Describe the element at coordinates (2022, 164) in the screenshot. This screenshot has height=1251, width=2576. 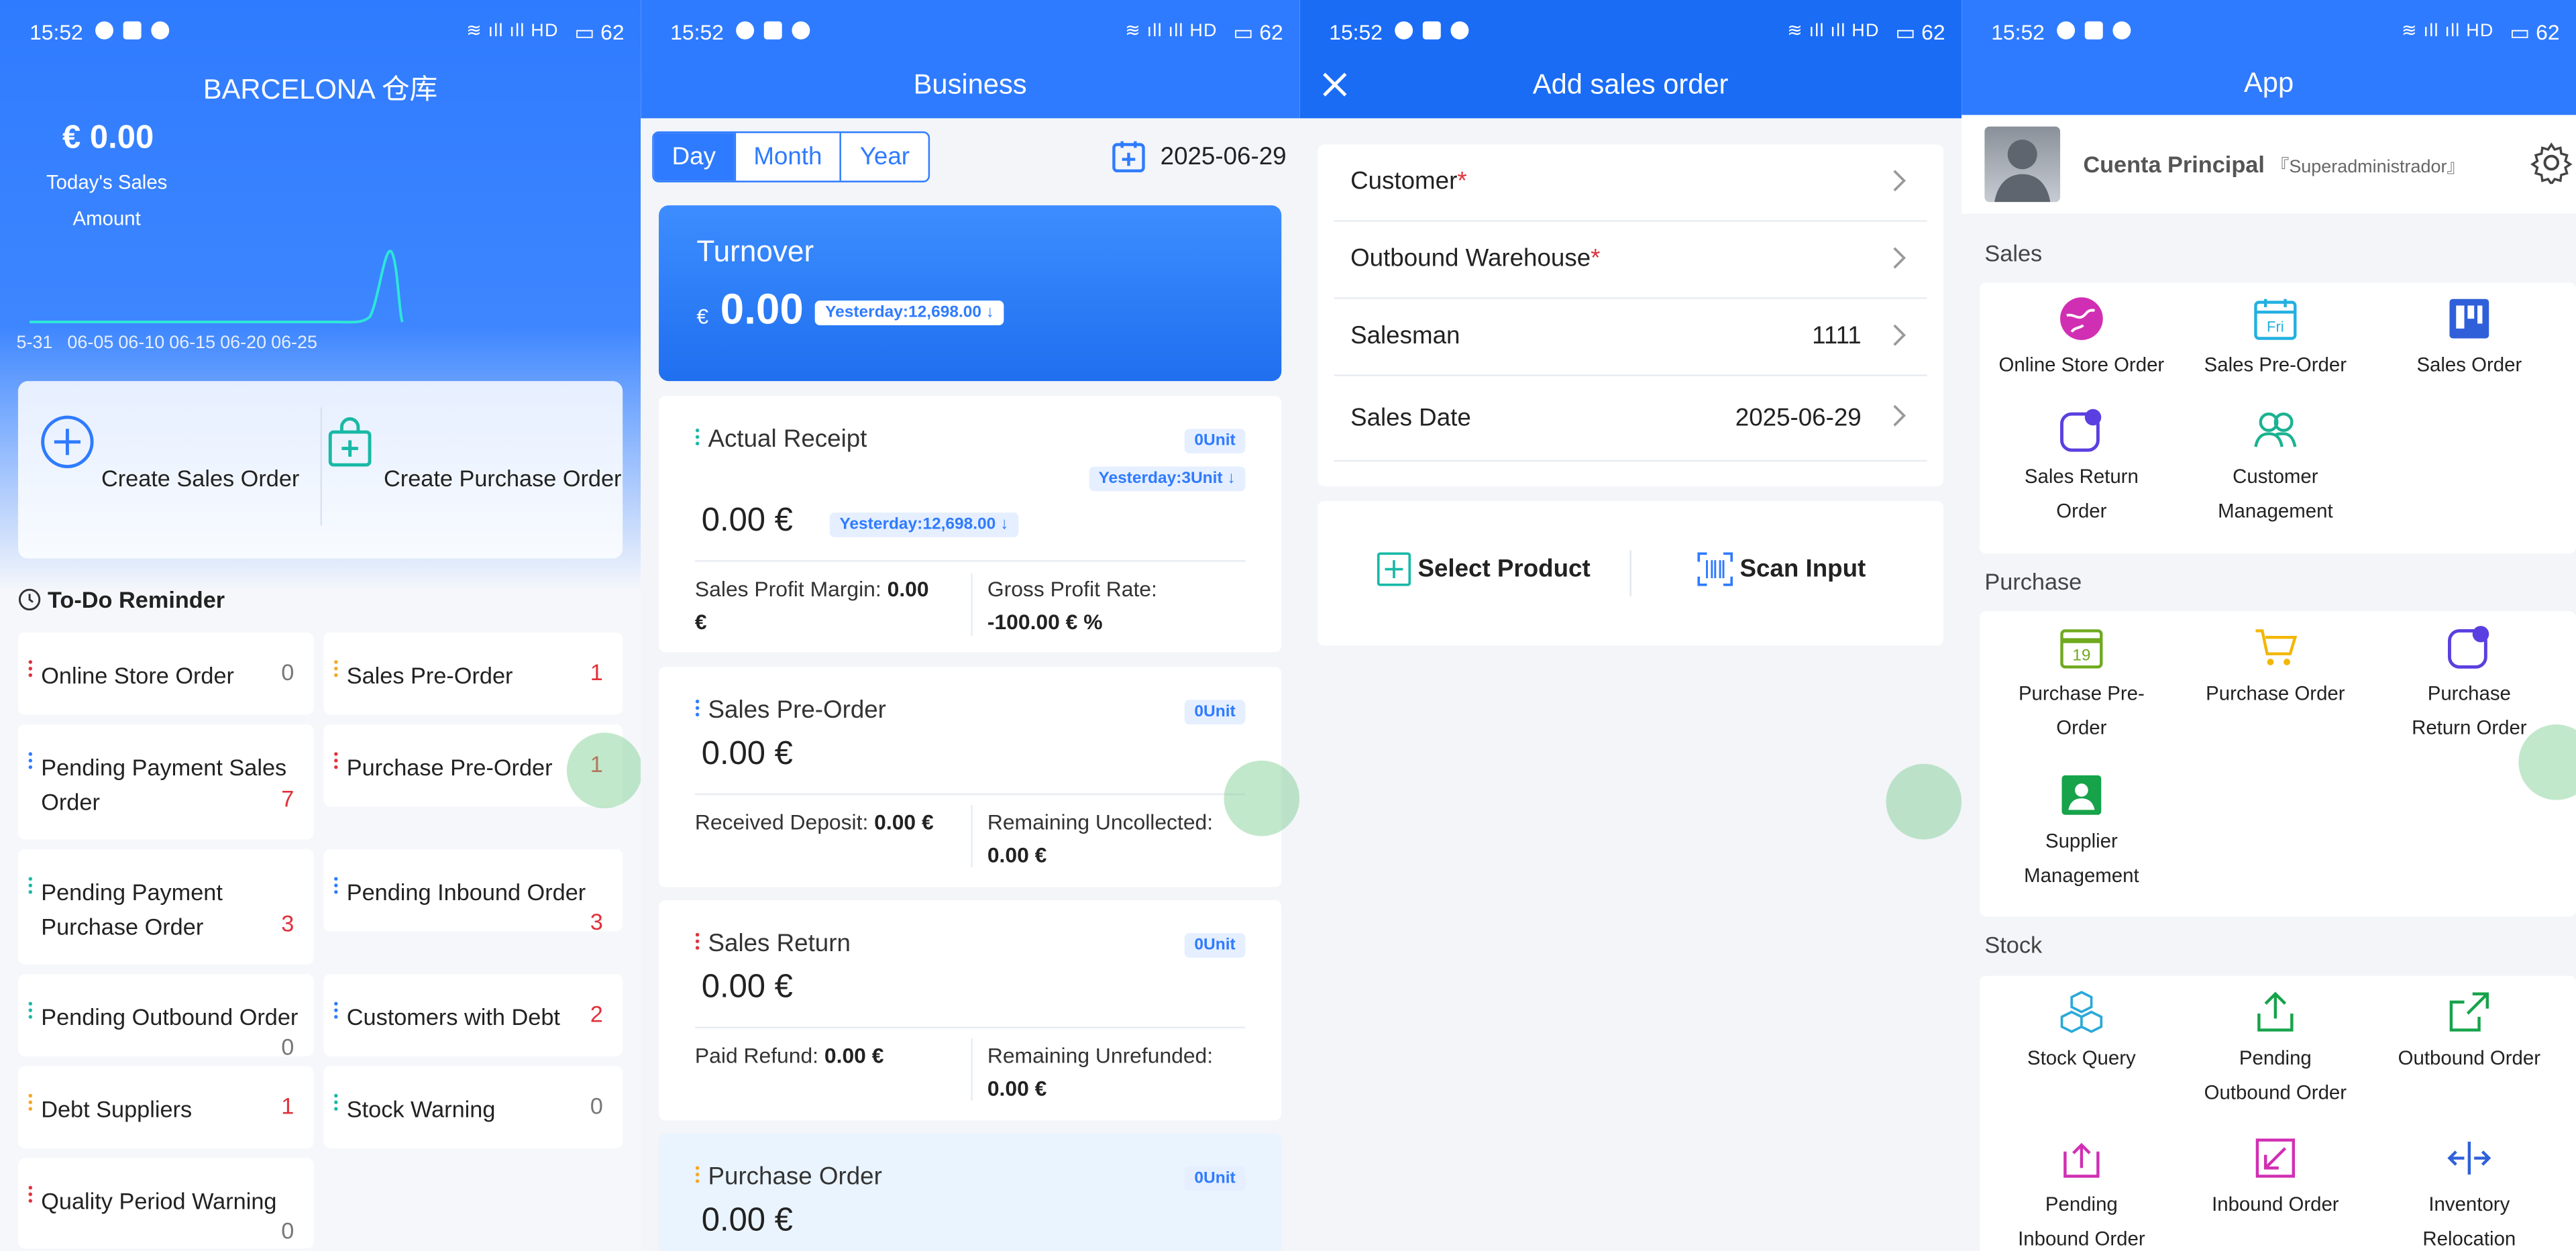
I see `avatar` at that location.